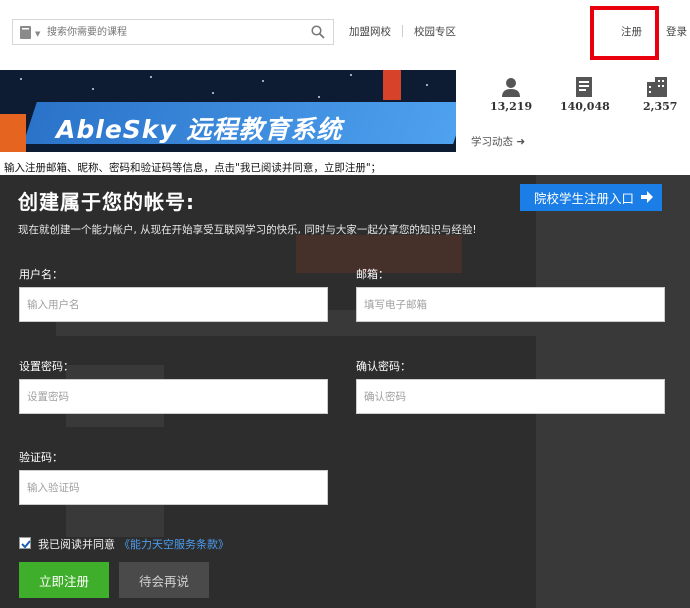 The width and height of the screenshot is (690, 608). I want to click on nav-campus-zone: 校园专区, so click(435, 31).